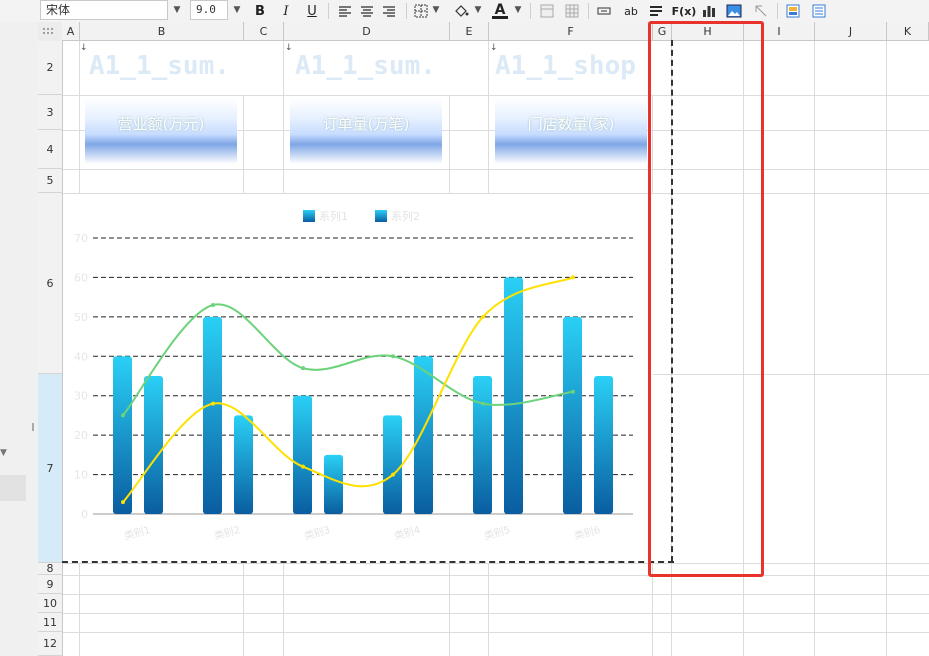 The width and height of the screenshot is (929, 656). Describe the element at coordinates (571, 68) in the screenshot. I see `cell-f2: A1_1_shop ↓` at that location.